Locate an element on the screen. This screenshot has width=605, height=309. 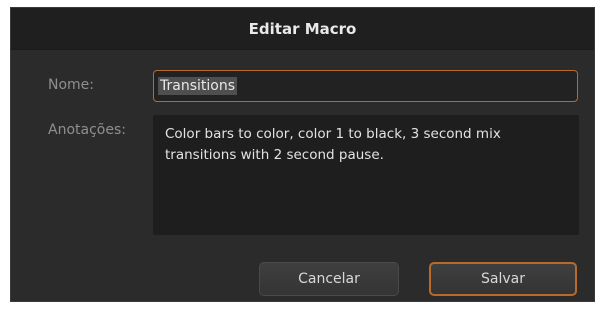
name-input-value: Transitions is located at coordinates (197, 86).